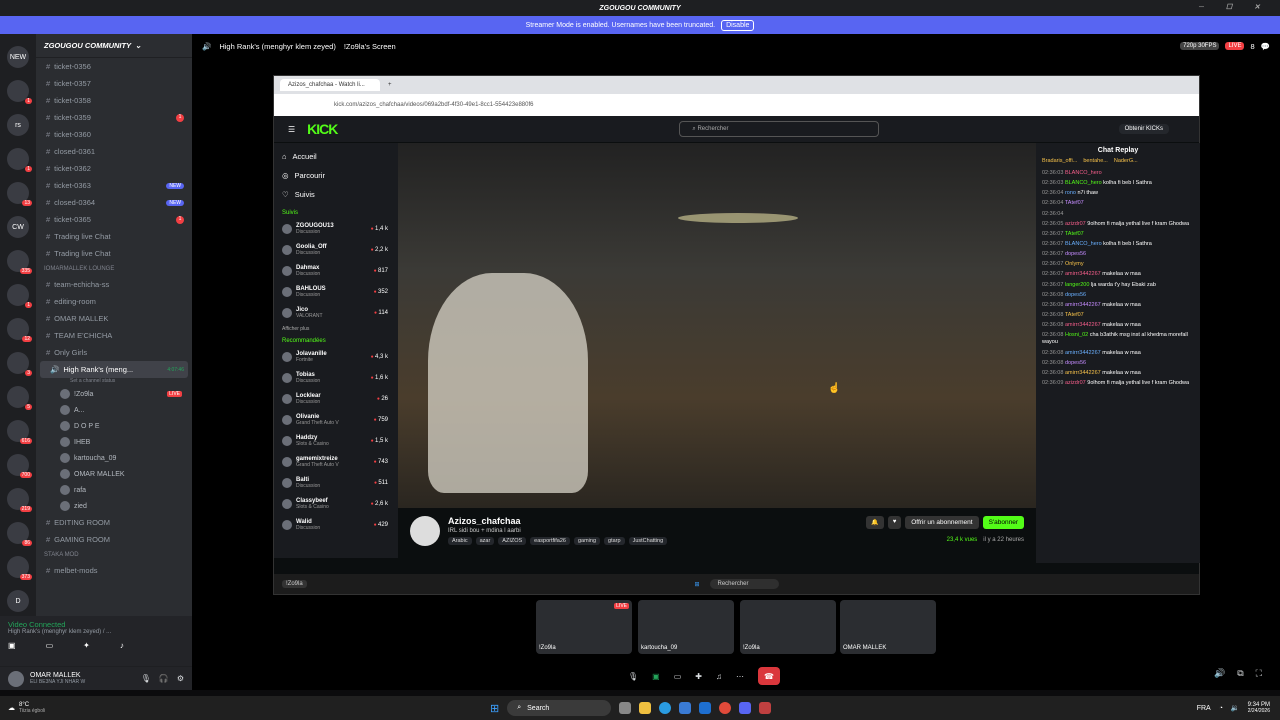 This screenshot has height=720, width=1280. I want to click on voice-user: D O P E, so click(114, 426).